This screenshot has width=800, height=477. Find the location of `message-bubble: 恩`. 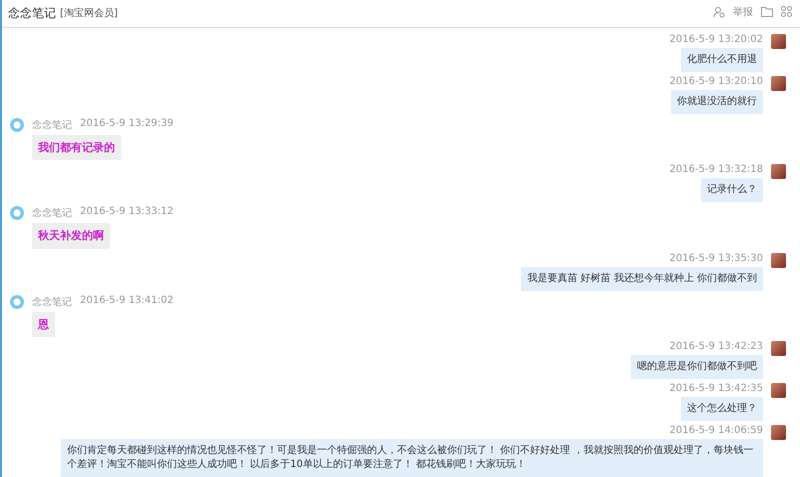

message-bubble: 恩 is located at coordinates (43, 324).